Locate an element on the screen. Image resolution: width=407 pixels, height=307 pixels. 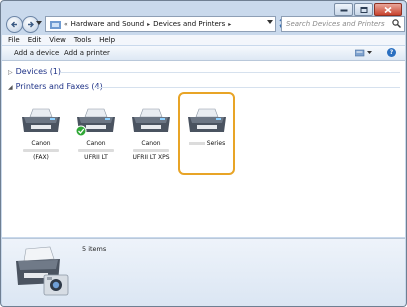
group-printers-label: Printers and Faxes (4) is located at coordinates (59, 86).